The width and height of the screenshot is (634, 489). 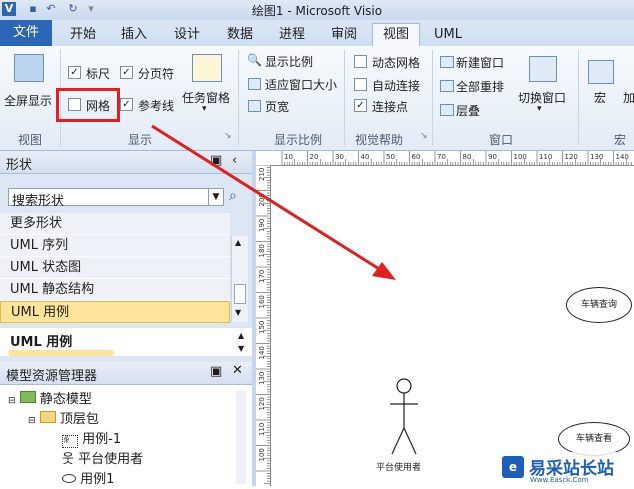 What do you see at coordinates (156, 74) in the screenshot?
I see `pagebreaks-label: 分页符` at bounding box center [156, 74].